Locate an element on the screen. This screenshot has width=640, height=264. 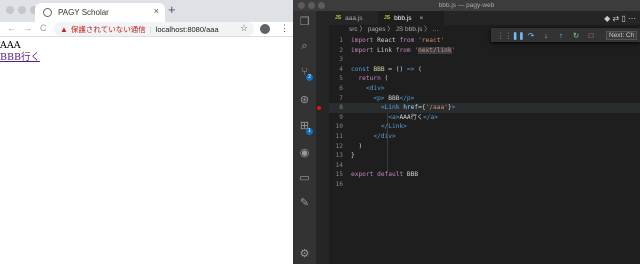
docker-icon: ◉ is located at coordinates (304, 153).